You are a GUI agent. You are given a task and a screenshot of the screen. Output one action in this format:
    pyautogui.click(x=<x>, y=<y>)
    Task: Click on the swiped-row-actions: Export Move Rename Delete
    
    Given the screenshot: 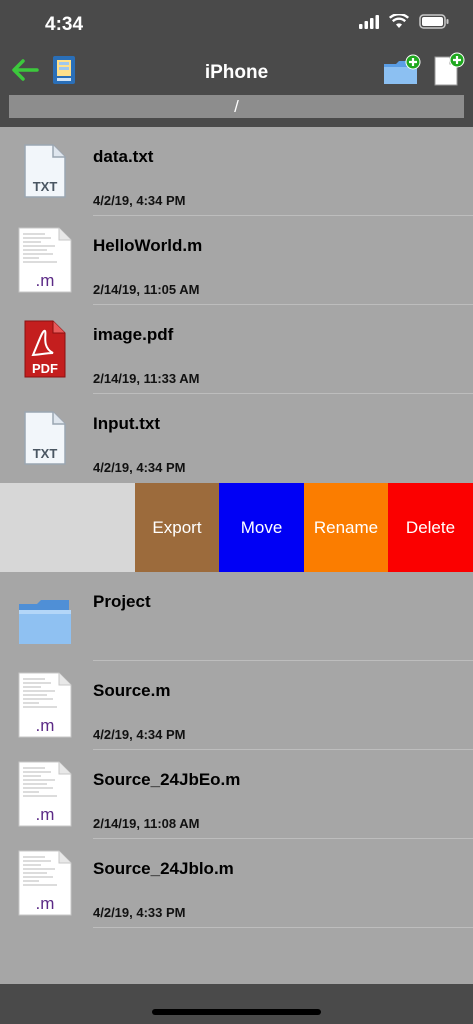 What is the action you would take?
    pyautogui.click(x=236, y=527)
    